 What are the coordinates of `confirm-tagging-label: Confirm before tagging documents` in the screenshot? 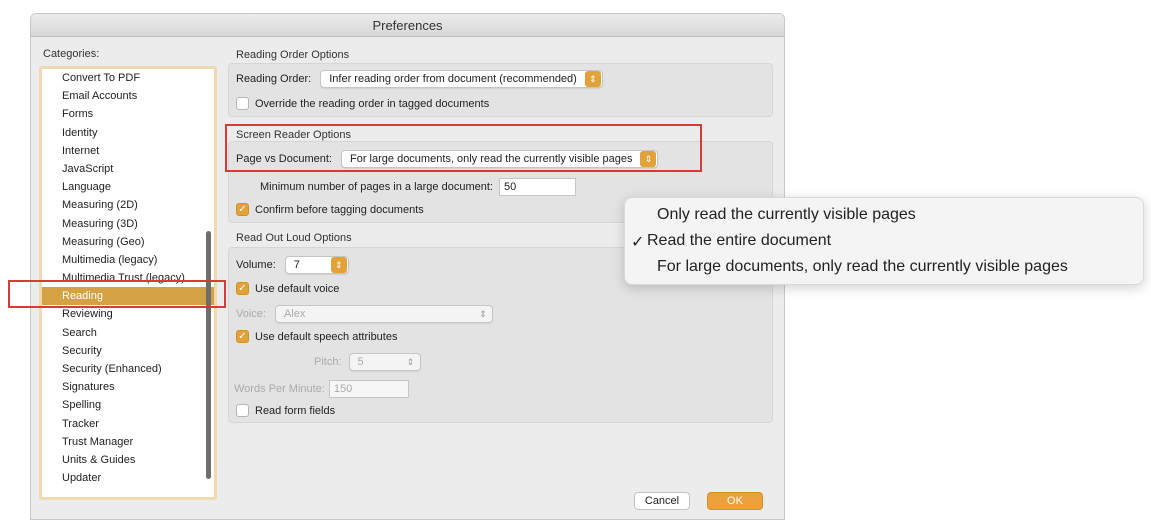 It's located at (339, 209).